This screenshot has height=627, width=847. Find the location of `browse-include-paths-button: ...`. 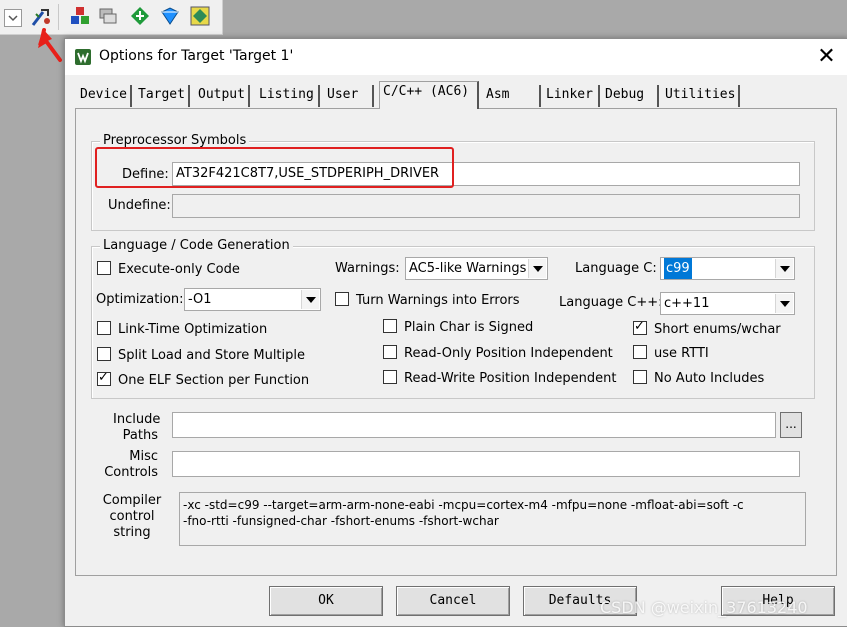

browse-include-paths-button: ... is located at coordinates (791, 425).